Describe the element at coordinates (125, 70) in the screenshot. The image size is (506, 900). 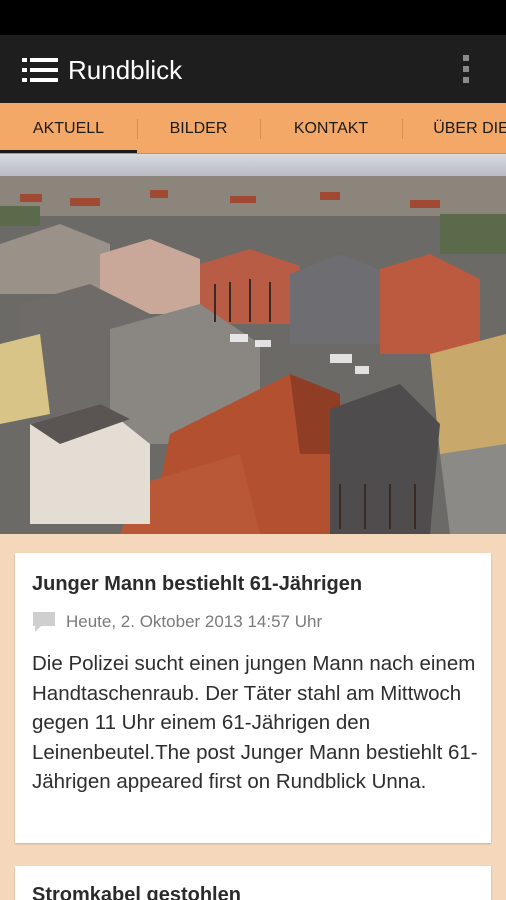
I see `app-title: Rundblick` at that location.